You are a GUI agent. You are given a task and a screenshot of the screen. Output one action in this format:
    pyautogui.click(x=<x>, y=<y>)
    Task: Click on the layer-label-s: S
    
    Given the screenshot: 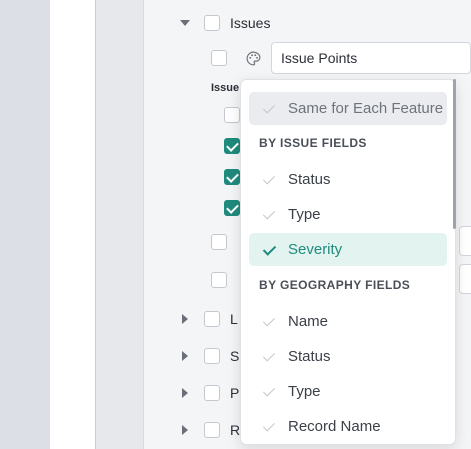 What is the action you would take?
    pyautogui.click(x=235, y=356)
    